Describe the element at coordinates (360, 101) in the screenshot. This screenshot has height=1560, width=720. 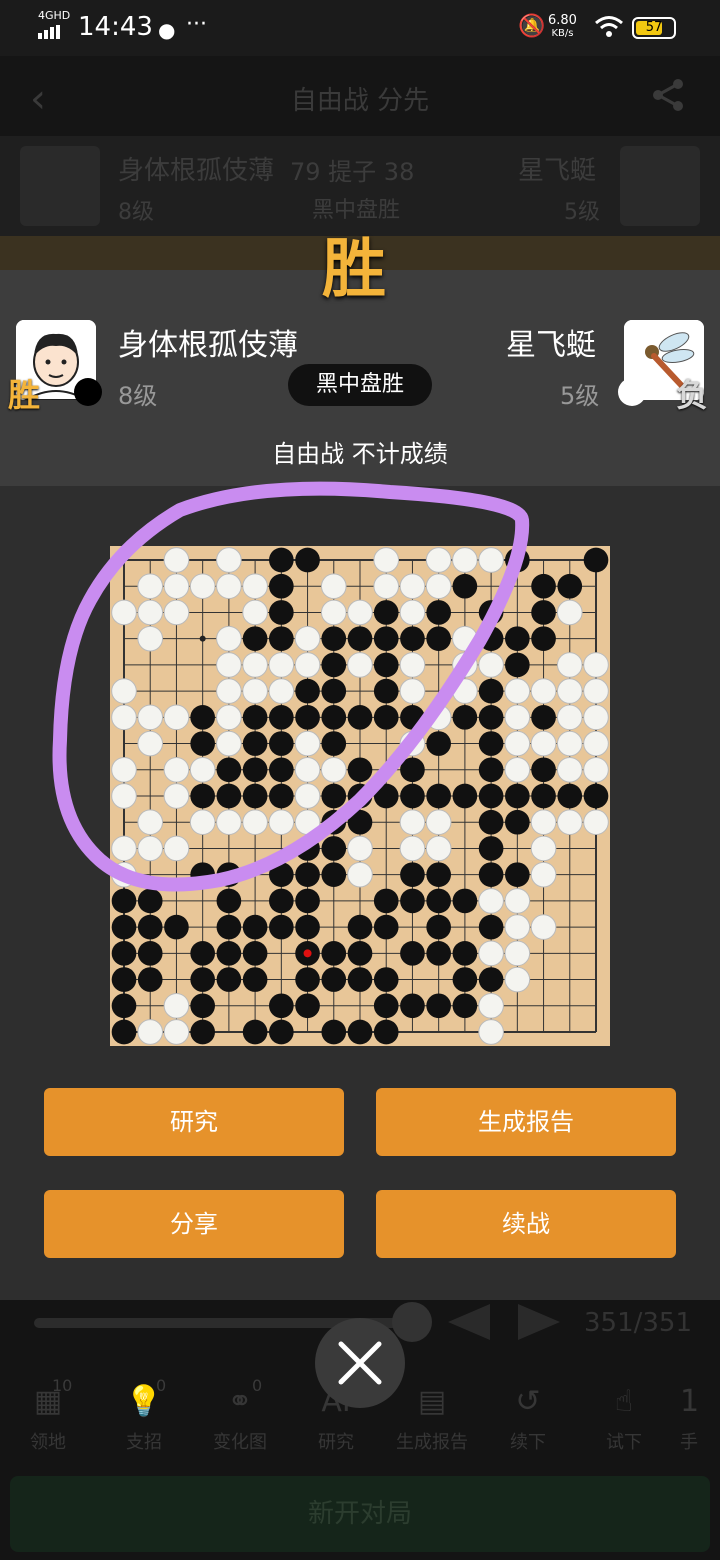
I see `page-title: 自由战 分先` at that location.